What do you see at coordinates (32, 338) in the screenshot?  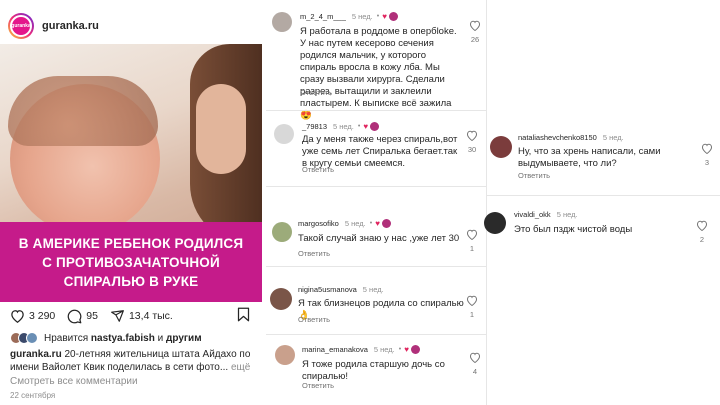 I see `liker-avatar` at bounding box center [32, 338].